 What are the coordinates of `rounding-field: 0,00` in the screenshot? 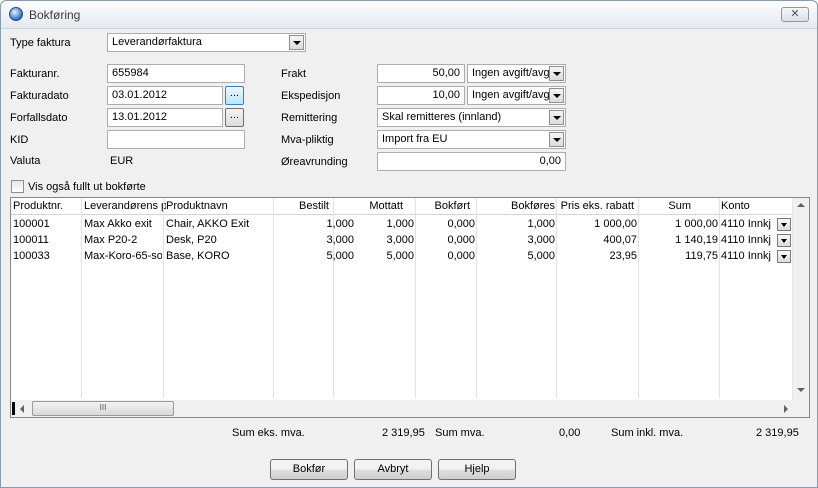 It's located at (471, 161).